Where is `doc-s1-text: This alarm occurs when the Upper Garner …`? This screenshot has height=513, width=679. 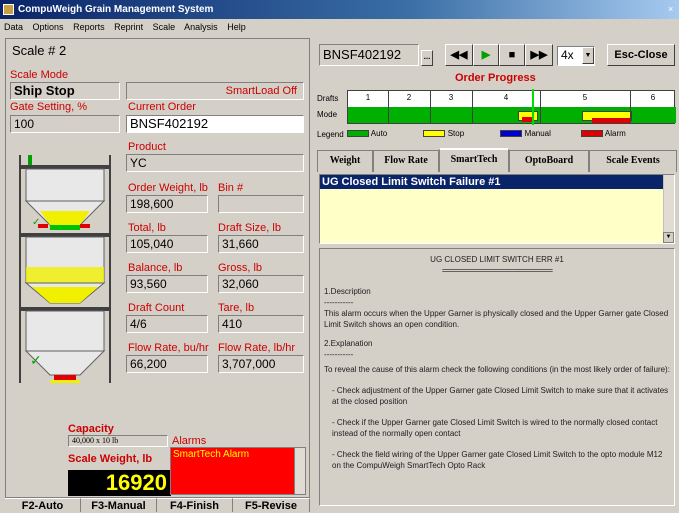 doc-s1-text: This alarm occurs when the Upper Garner … is located at coordinates (496, 319).